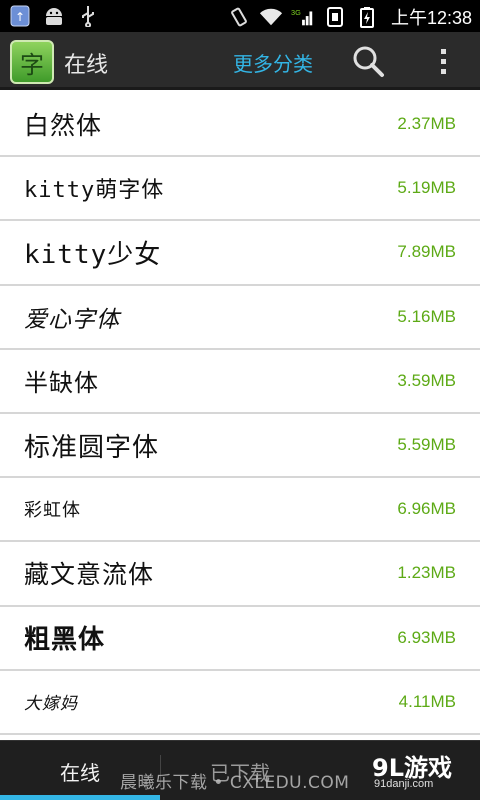 This screenshot has width=480, height=800. I want to click on font-name: 粗黑体, so click(65, 640).